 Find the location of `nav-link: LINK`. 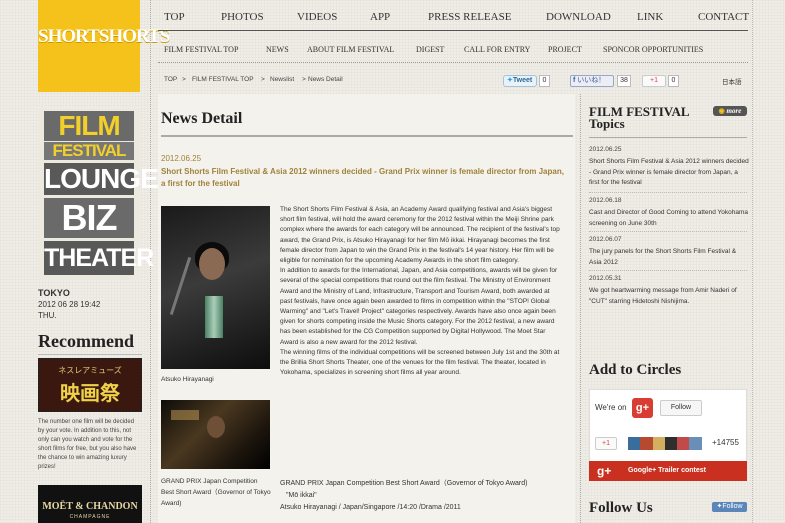

nav-link: LINK is located at coordinates (650, 17).